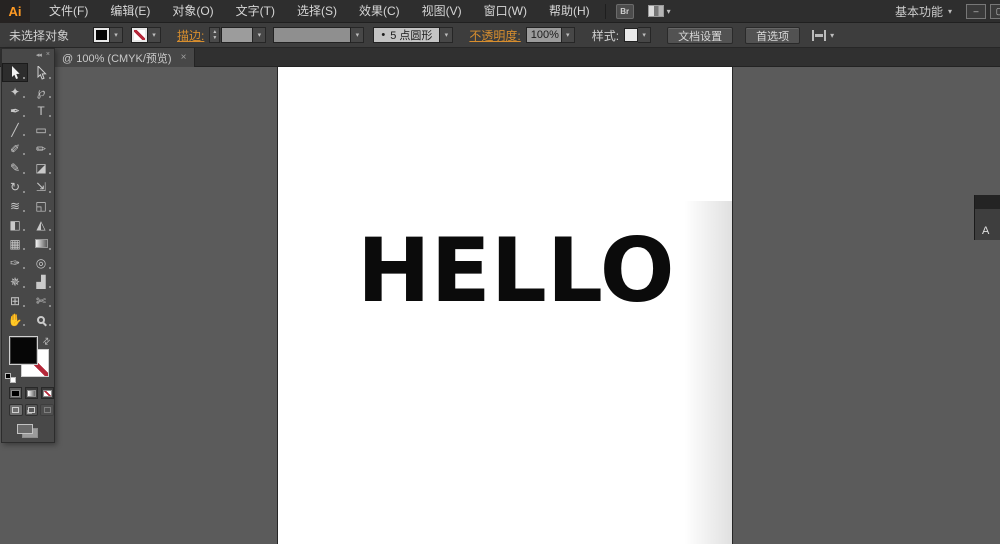 The width and height of the screenshot is (1000, 544). I want to click on document-setup-button: 文档设置, so click(700, 35).